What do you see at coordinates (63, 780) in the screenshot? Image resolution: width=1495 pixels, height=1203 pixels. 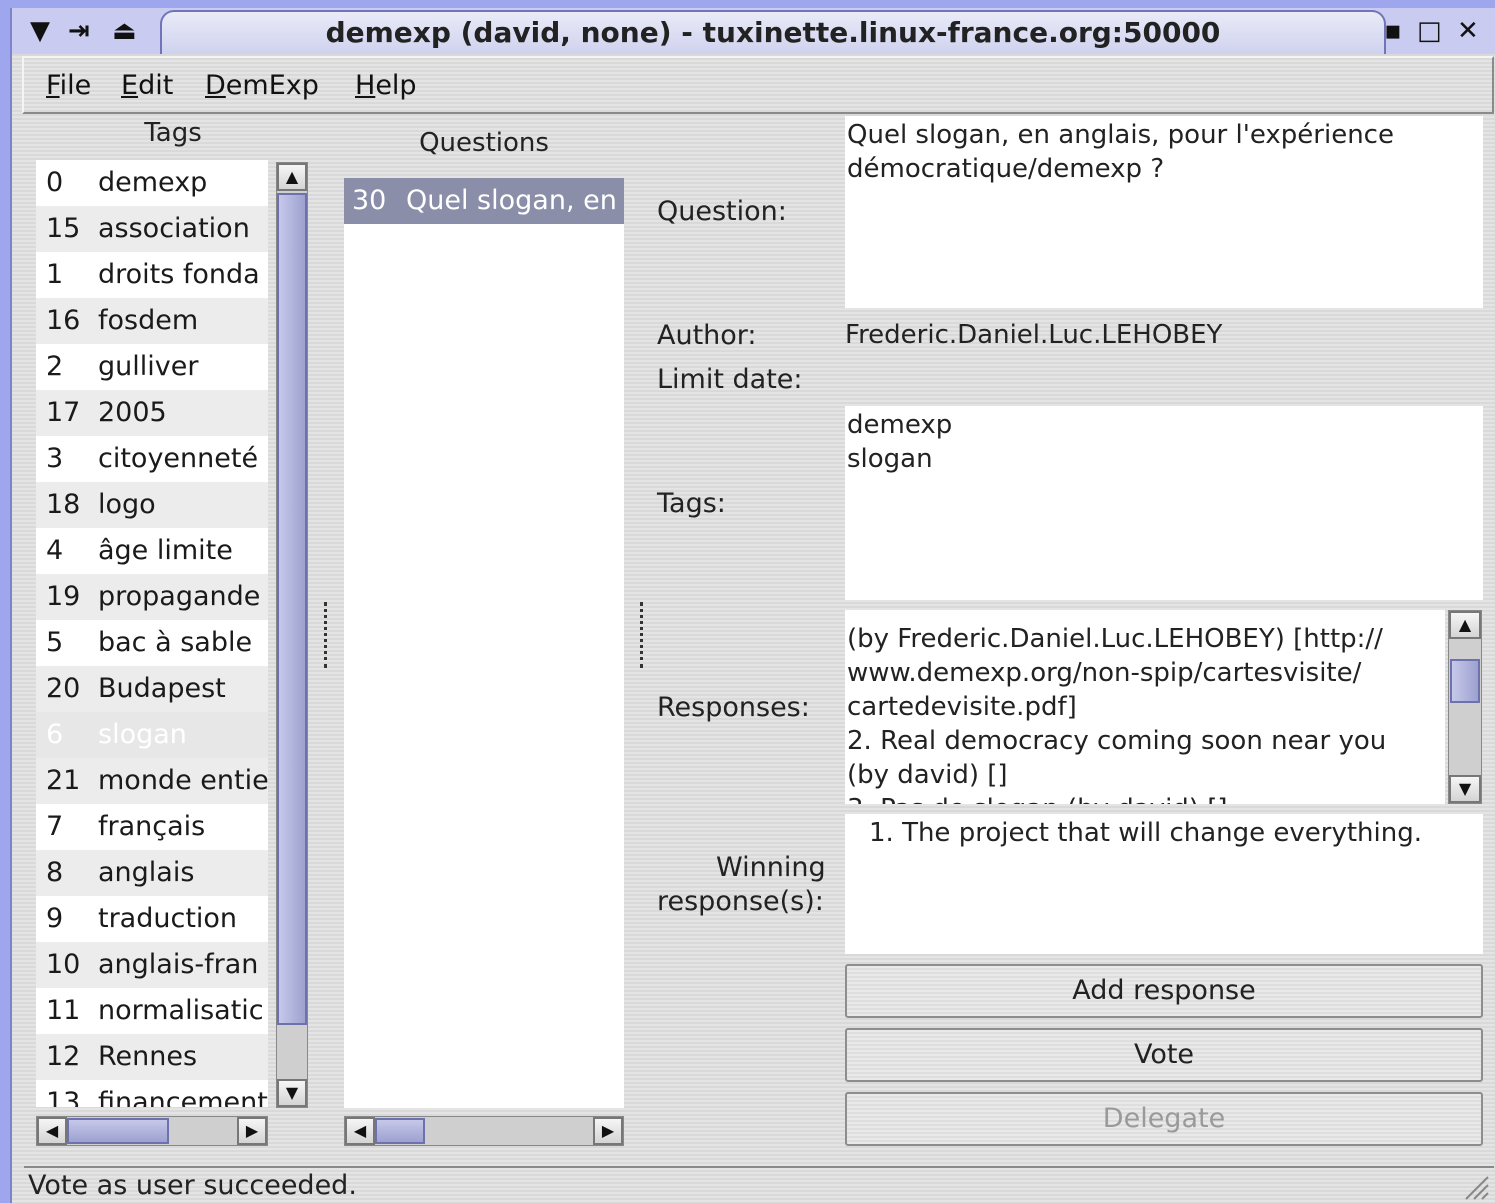 I see `tag-number: 21` at bounding box center [63, 780].